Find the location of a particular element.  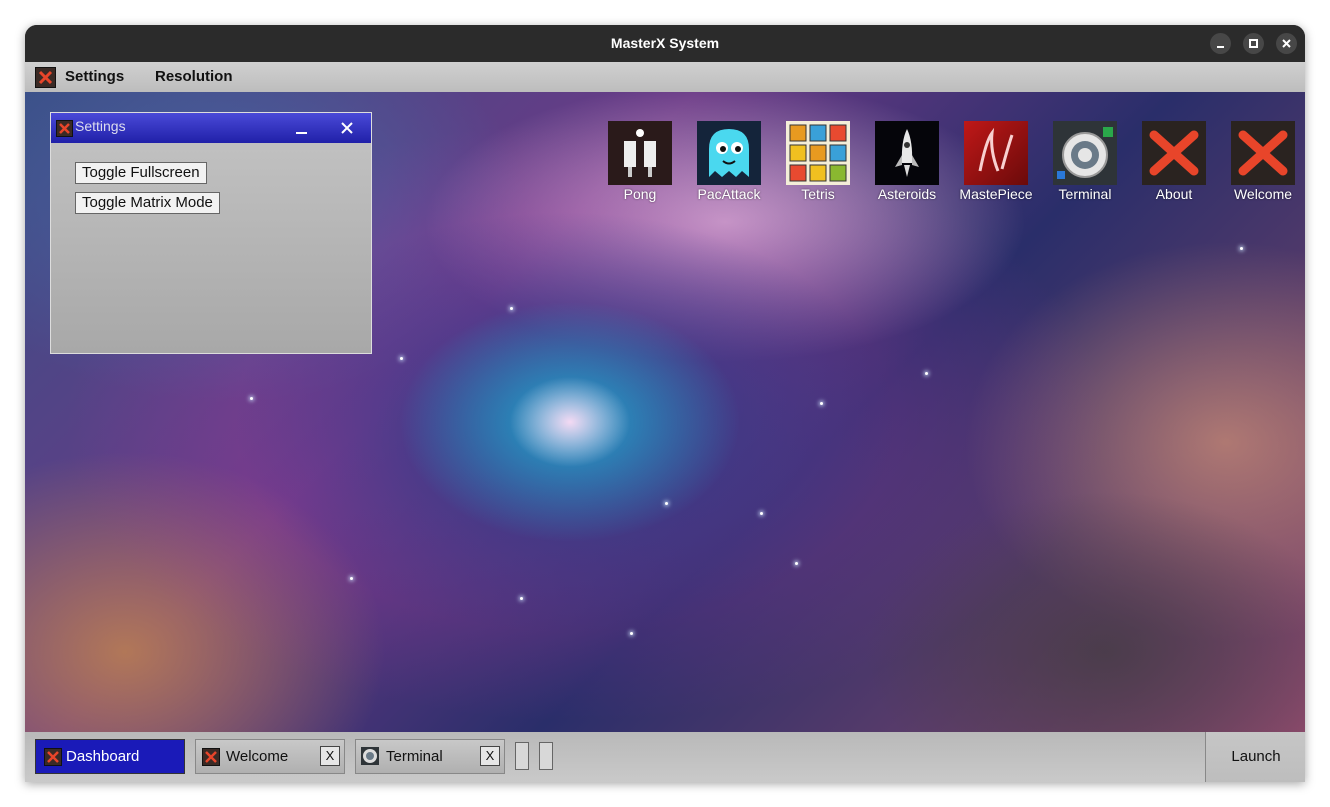

task-dashboard: Dashboard is located at coordinates (110, 756).